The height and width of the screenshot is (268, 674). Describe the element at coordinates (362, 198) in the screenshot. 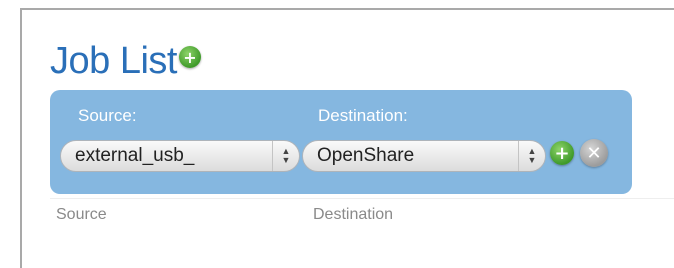

I see `table-header-divider` at that location.